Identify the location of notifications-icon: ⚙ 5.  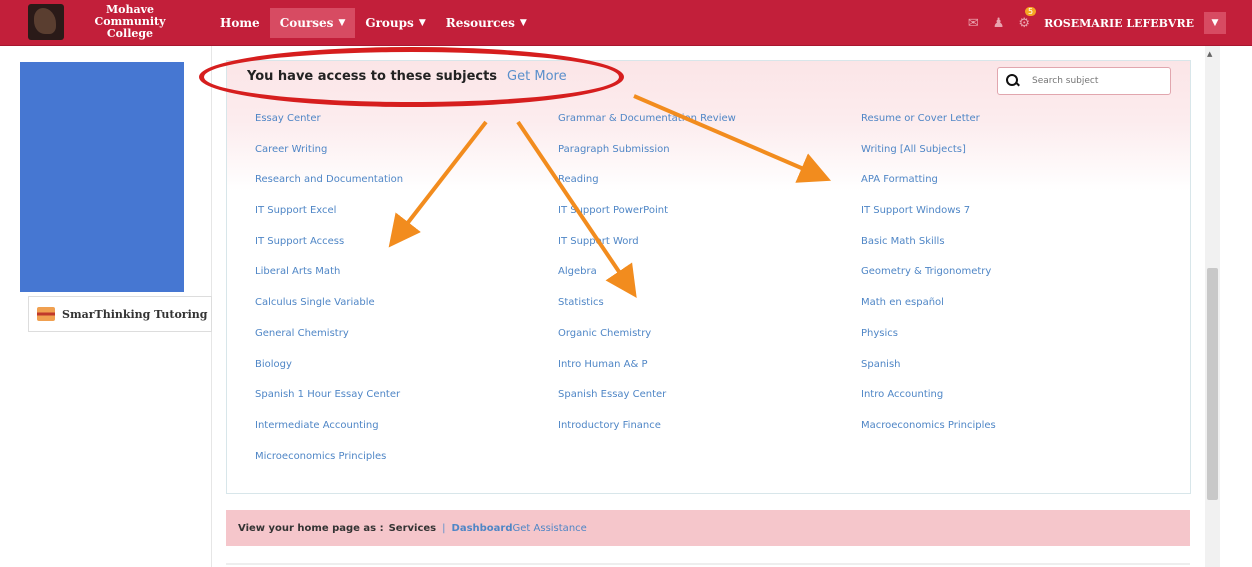
(1027, 18).